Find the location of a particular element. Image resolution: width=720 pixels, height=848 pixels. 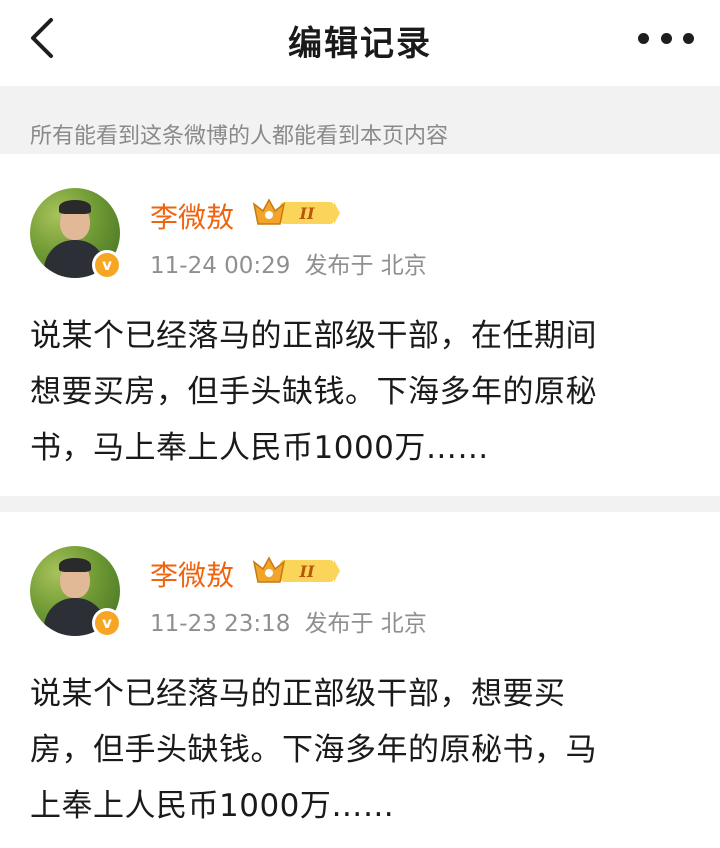

content-line: 说某个已经落马的正部级干部，想要买 is located at coordinates (298, 694).